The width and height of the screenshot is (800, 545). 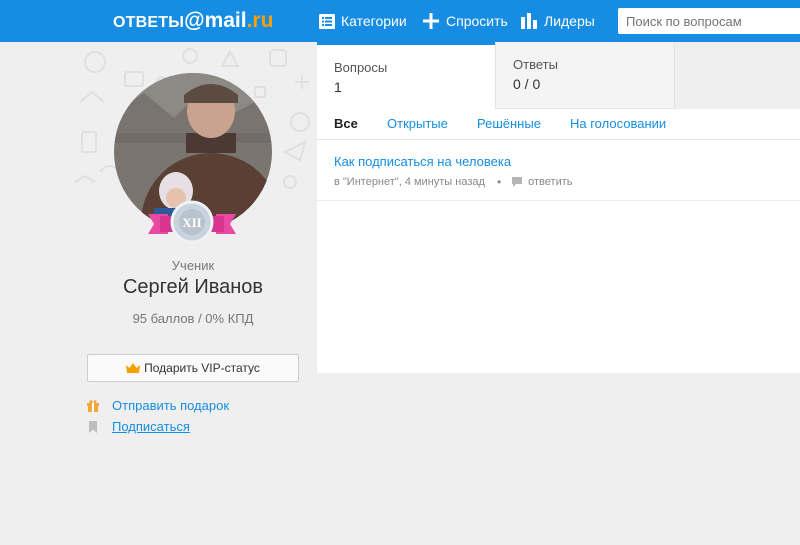 I want to click on gift-icon, so click(x=93, y=405).